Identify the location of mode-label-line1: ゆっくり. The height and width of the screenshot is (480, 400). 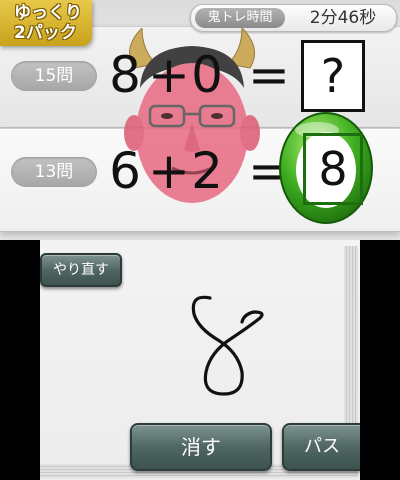
(48, 13).